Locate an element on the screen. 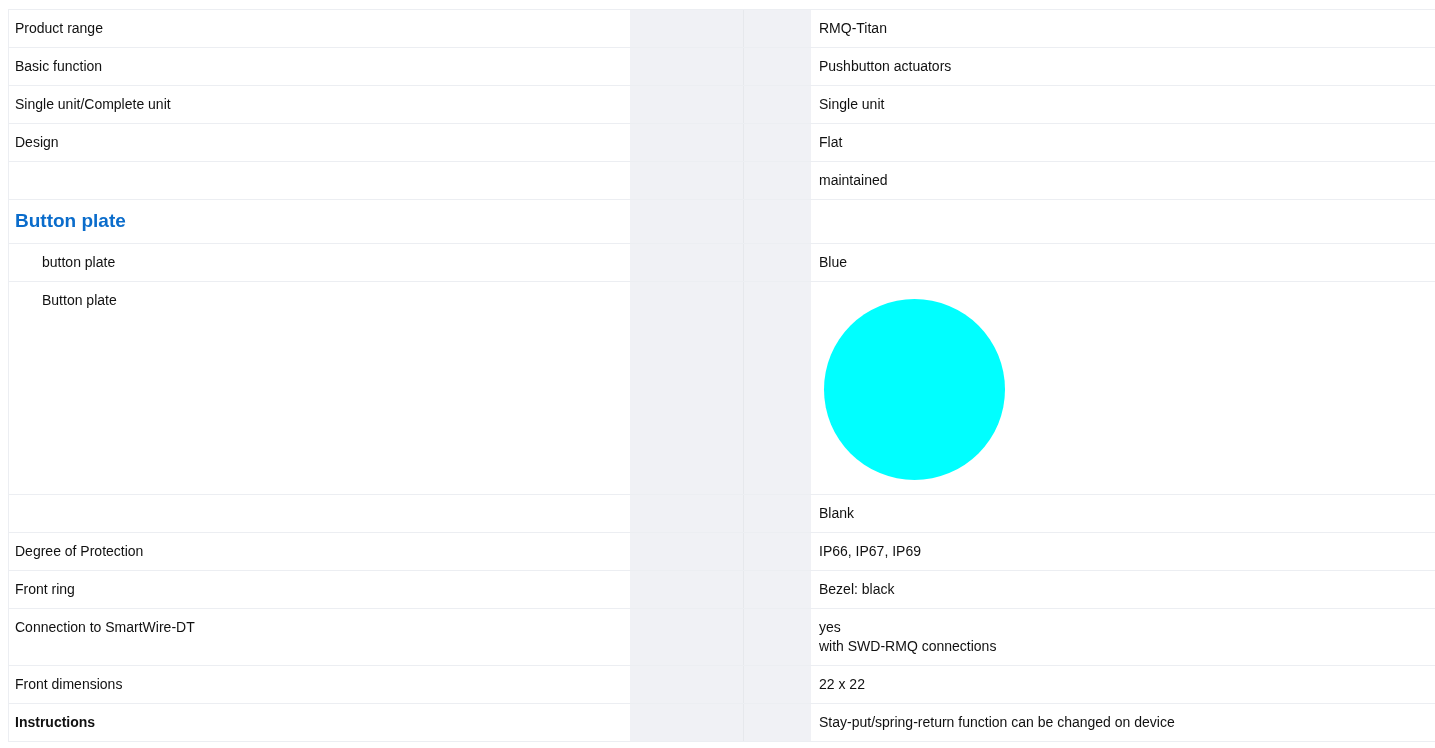  property-label: Front ring is located at coordinates (45, 589).